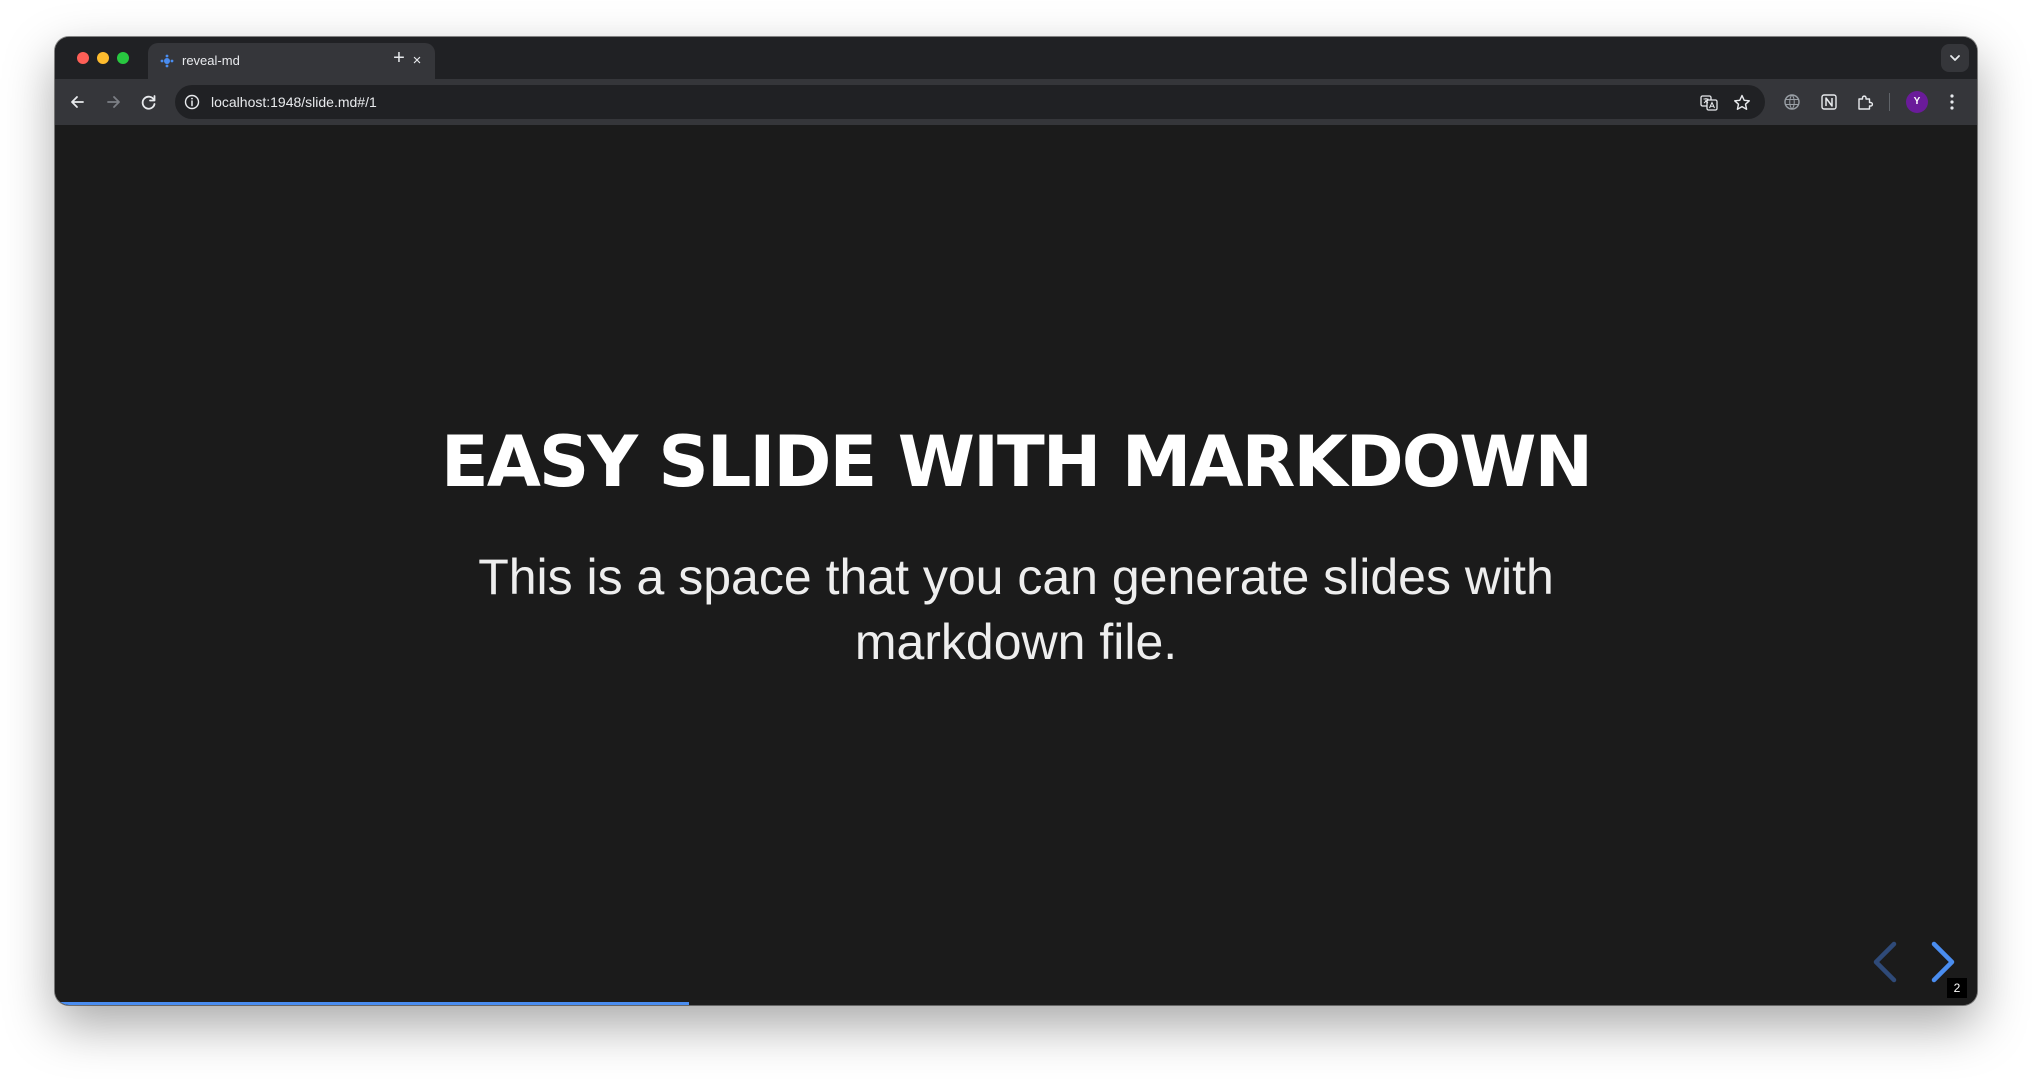 The image size is (2032, 1079). What do you see at coordinates (1016, 58) in the screenshot?
I see `tab-strip: reveal-md × +` at bounding box center [1016, 58].